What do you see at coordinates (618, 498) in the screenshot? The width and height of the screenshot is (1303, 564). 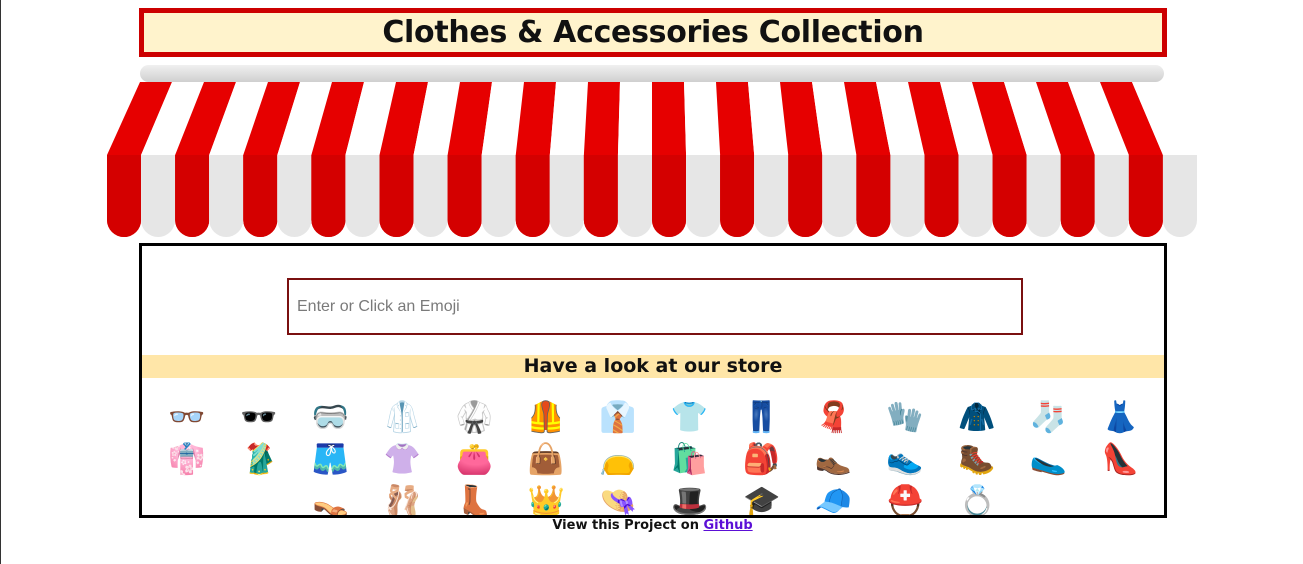 I see `womans-hat-emoji: 👒` at bounding box center [618, 498].